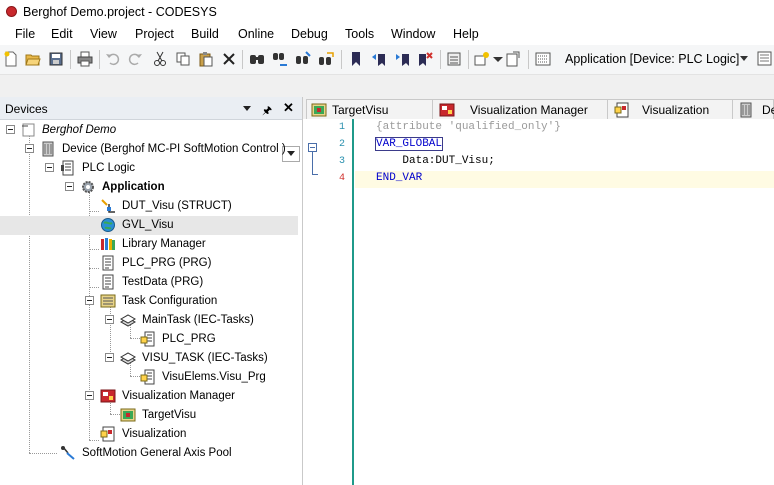 This screenshot has width=774, height=485. What do you see at coordinates (149, 187) in the screenshot?
I see `tree-item-application: Application` at bounding box center [149, 187].